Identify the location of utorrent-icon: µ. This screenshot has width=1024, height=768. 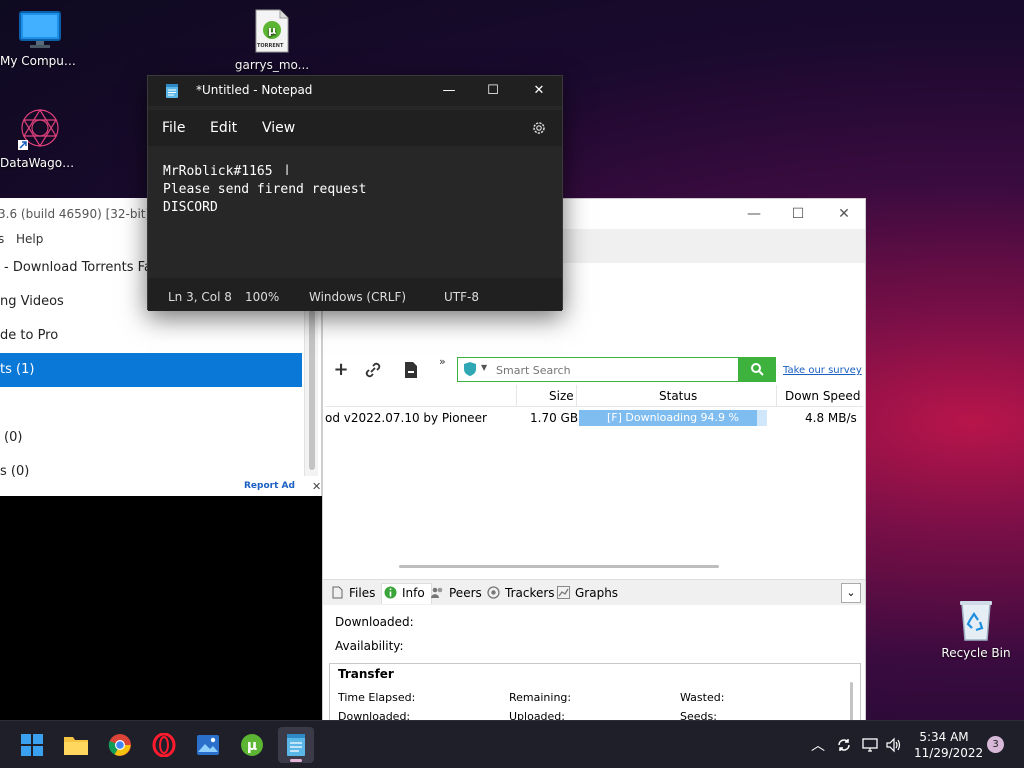
(252, 745).